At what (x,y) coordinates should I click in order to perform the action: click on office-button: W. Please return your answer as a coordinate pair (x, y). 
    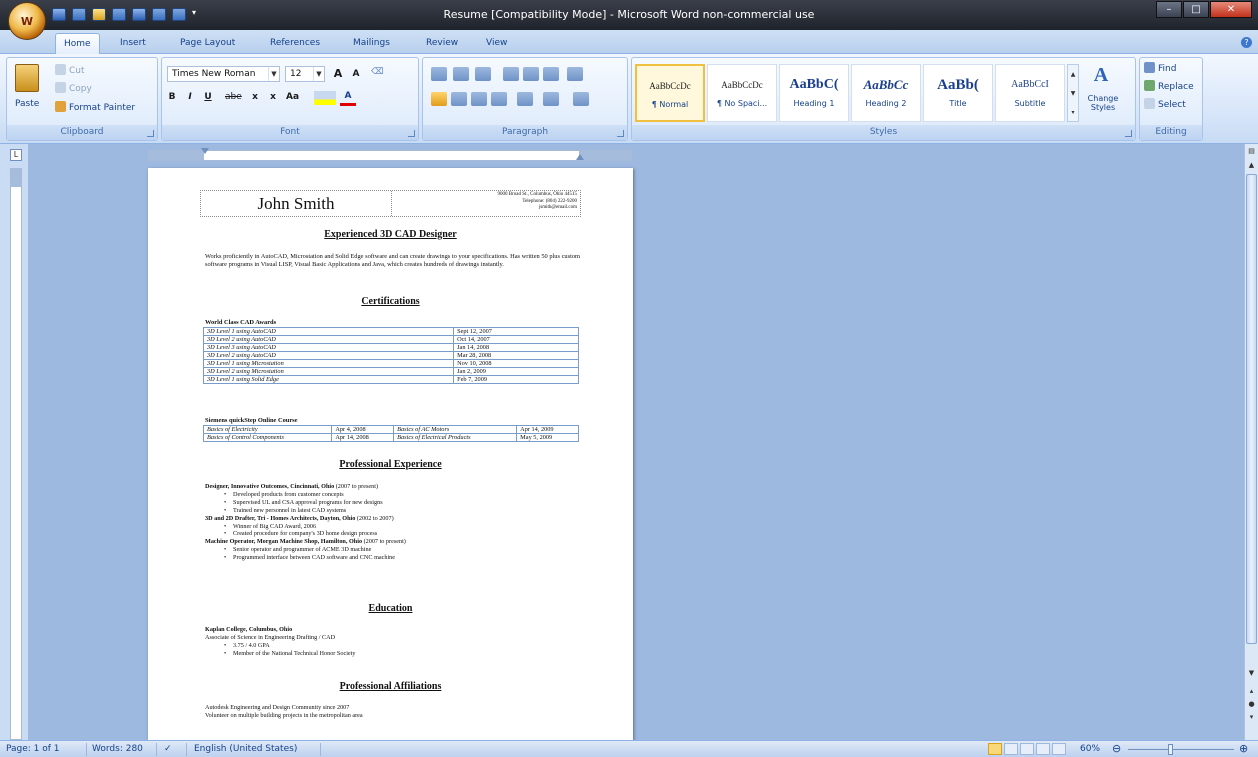
    Looking at the image, I should click on (27, 21).